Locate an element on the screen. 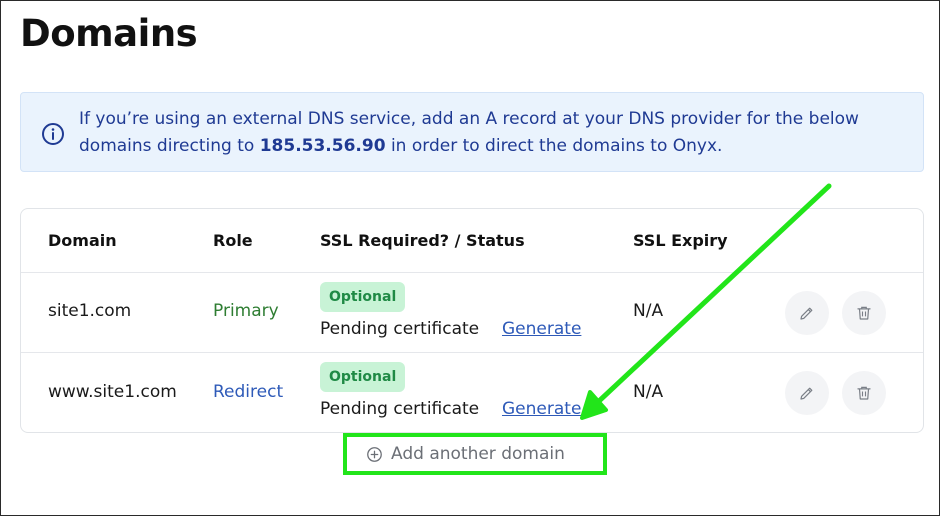 Image resolution: width=940 pixels, height=516 pixels. add-another-domain-label: Add another domain is located at coordinates (478, 454).